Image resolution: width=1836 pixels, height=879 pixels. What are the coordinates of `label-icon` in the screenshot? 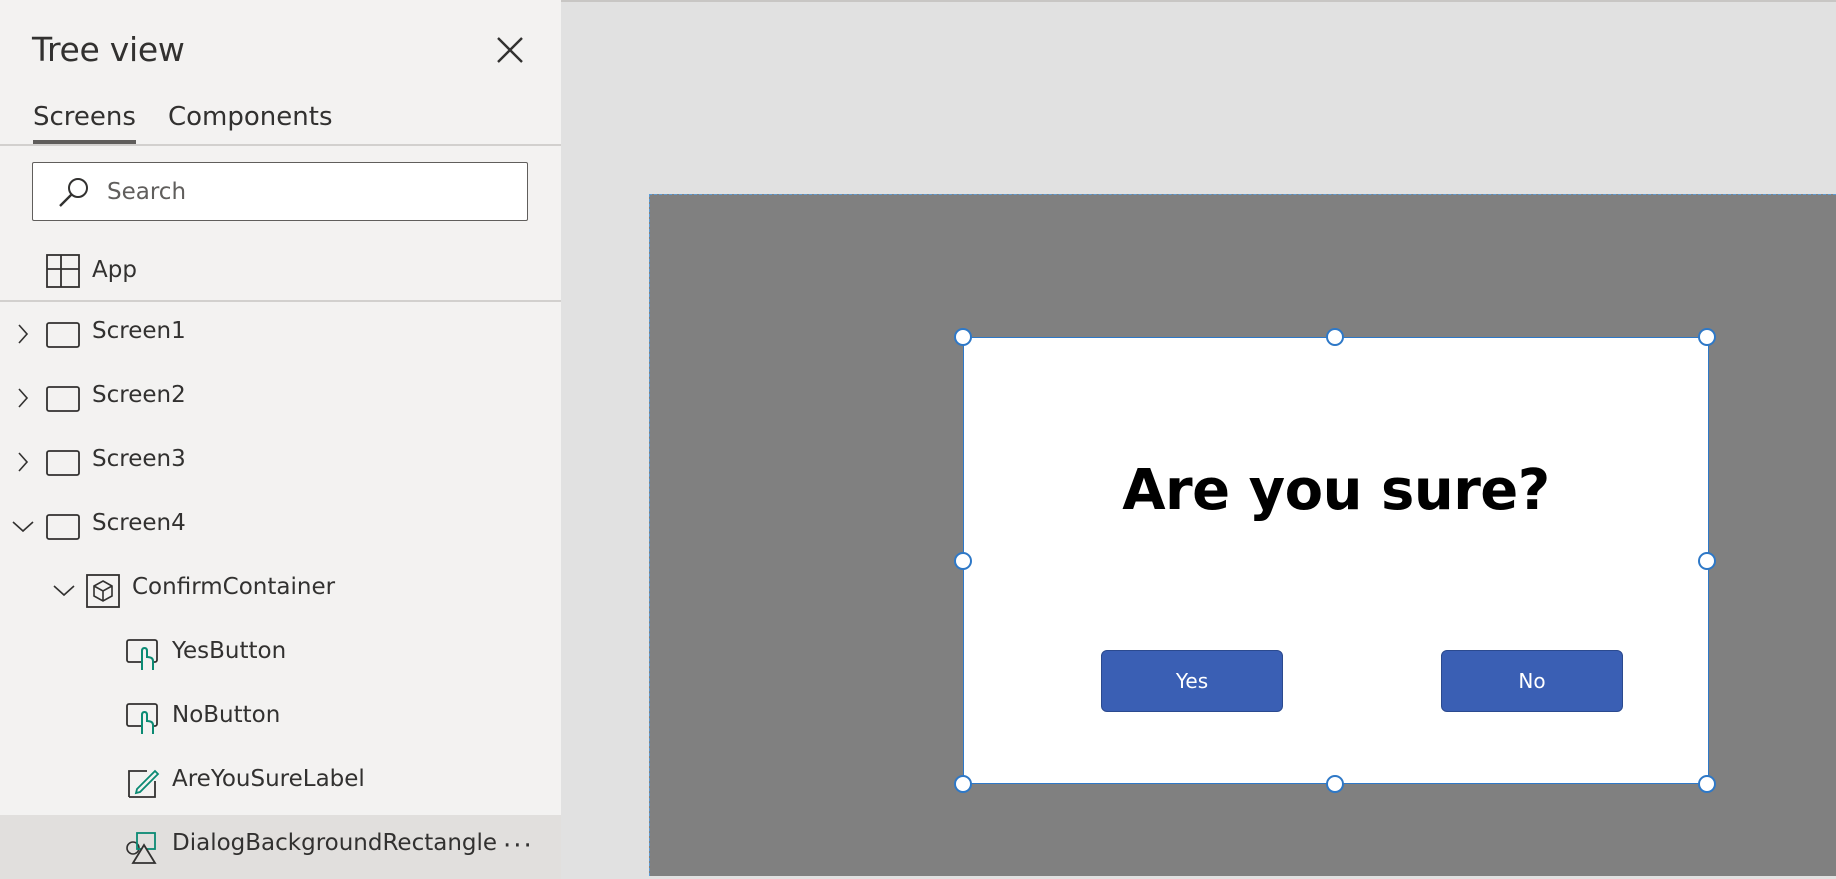 It's located at (144, 783).